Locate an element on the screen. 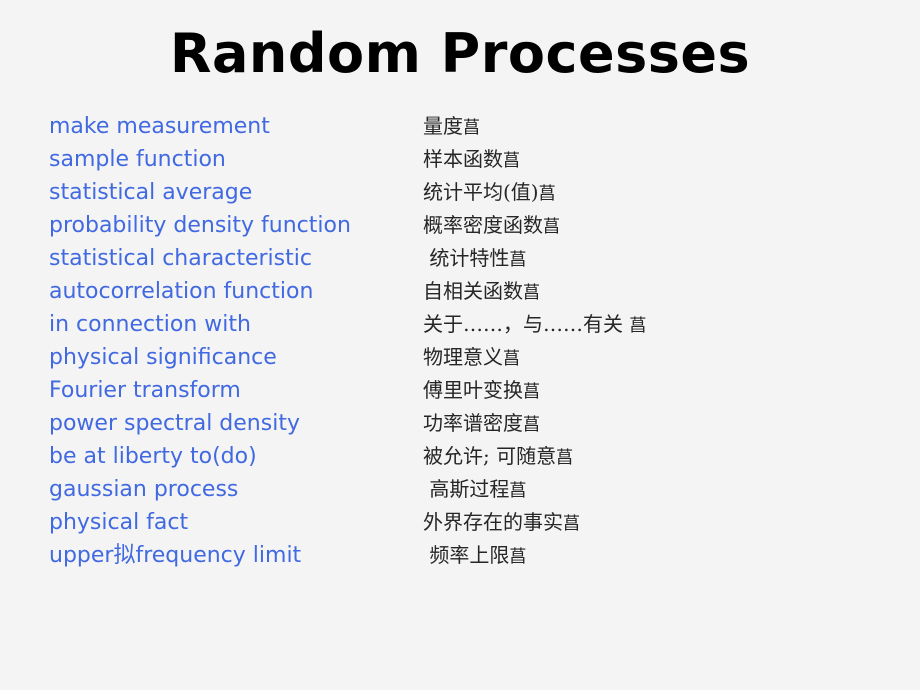 This screenshot has width=920, height=690. chinese-gloss-text: 傅里叶变换 is located at coordinates (473, 390).